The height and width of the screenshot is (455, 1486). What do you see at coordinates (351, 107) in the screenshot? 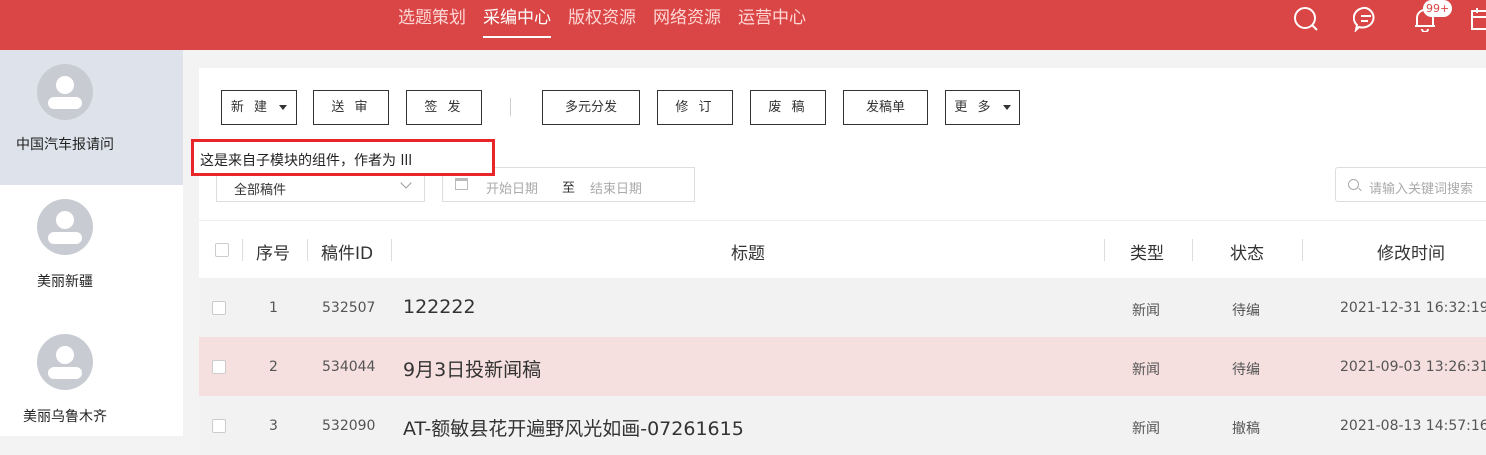
I see `submit-review-button: 送 审` at bounding box center [351, 107].